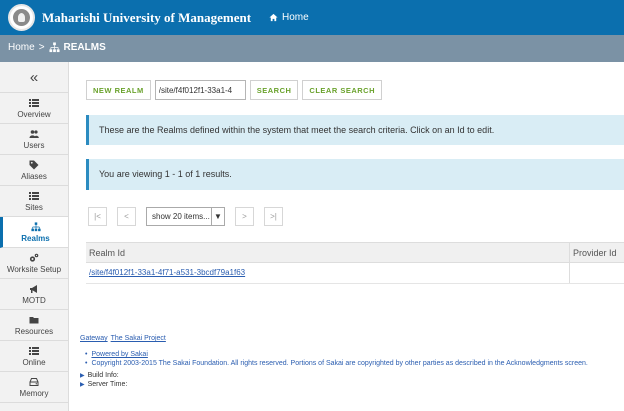 The image size is (624, 411). I want to click on sidebar-item-aliases: Aliases, so click(34, 170).